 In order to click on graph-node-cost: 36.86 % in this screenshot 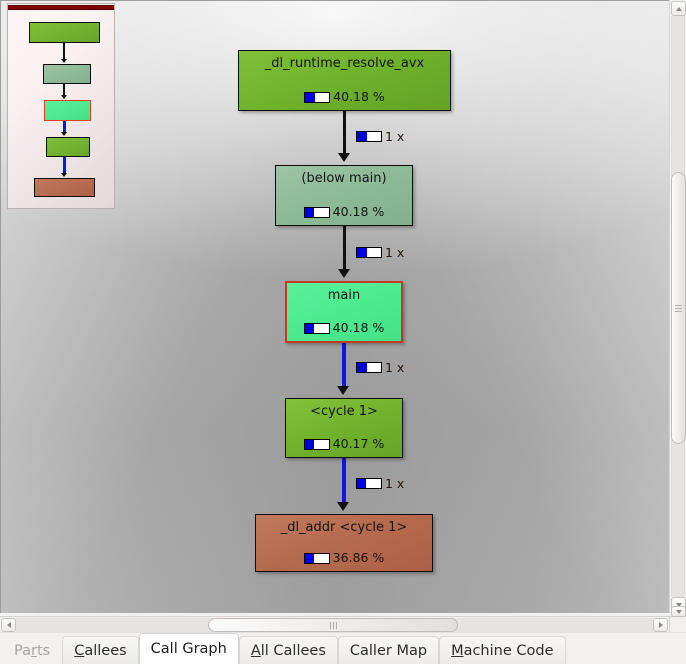, I will do `click(344, 557)`.